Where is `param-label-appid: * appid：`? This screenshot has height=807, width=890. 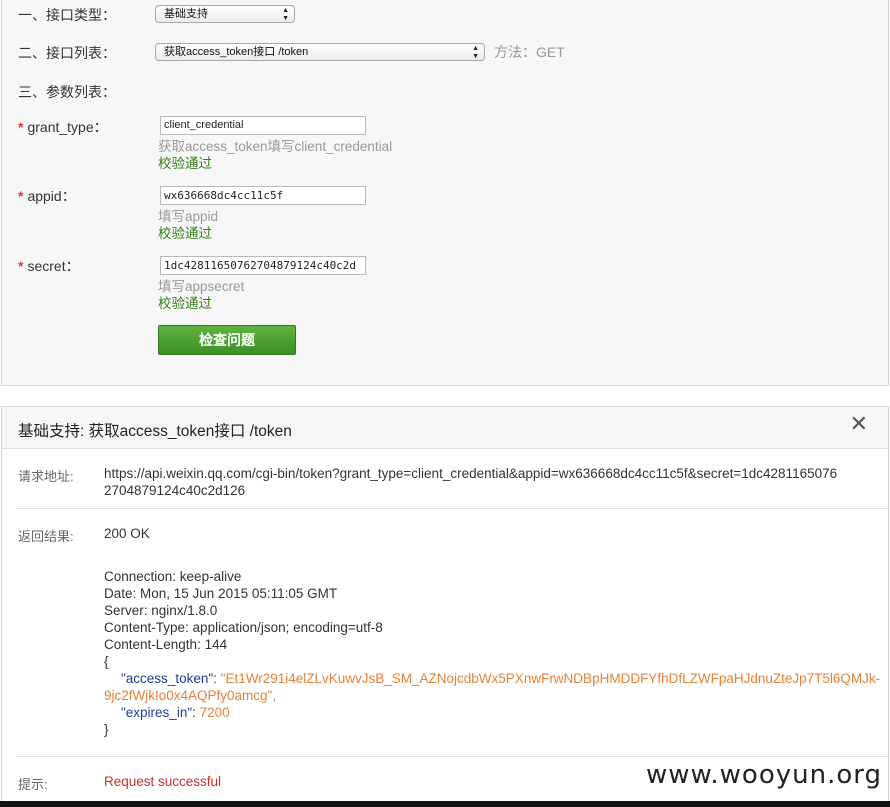 param-label-appid: * appid： is located at coordinates (47, 196).